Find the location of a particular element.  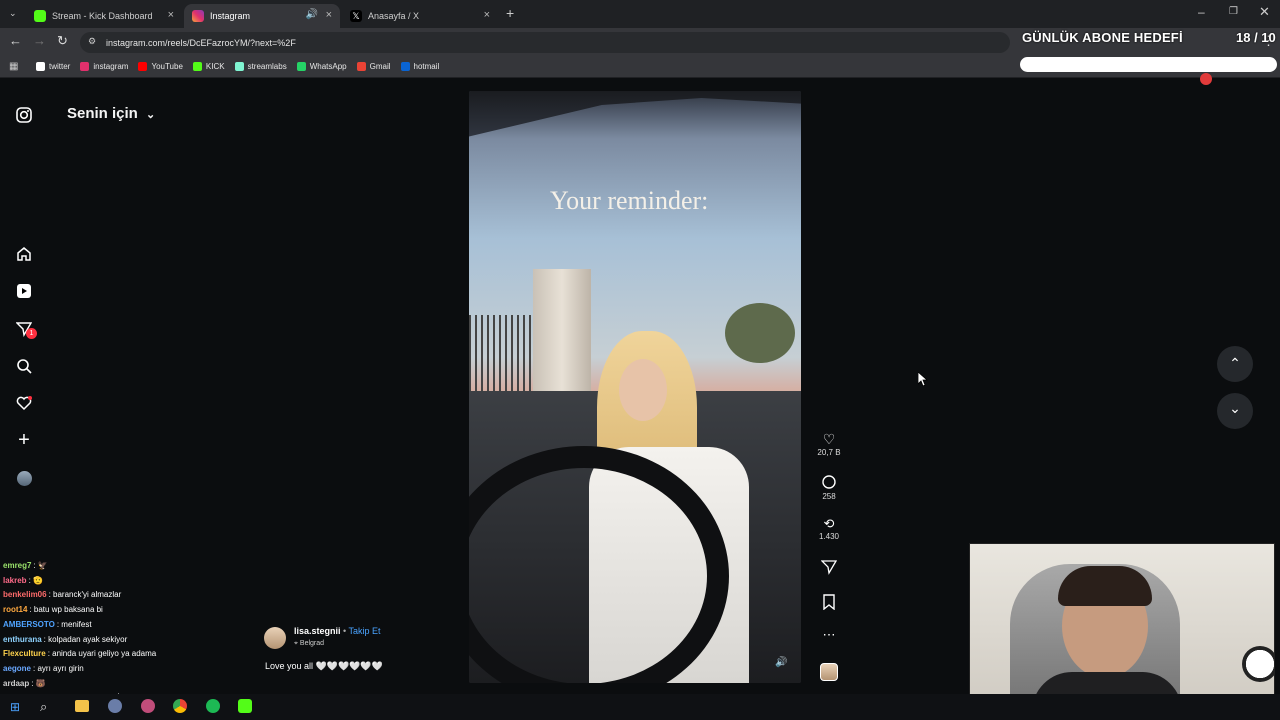

taskbar-search-icon: ⌕ is located at coordinates (43, 707).